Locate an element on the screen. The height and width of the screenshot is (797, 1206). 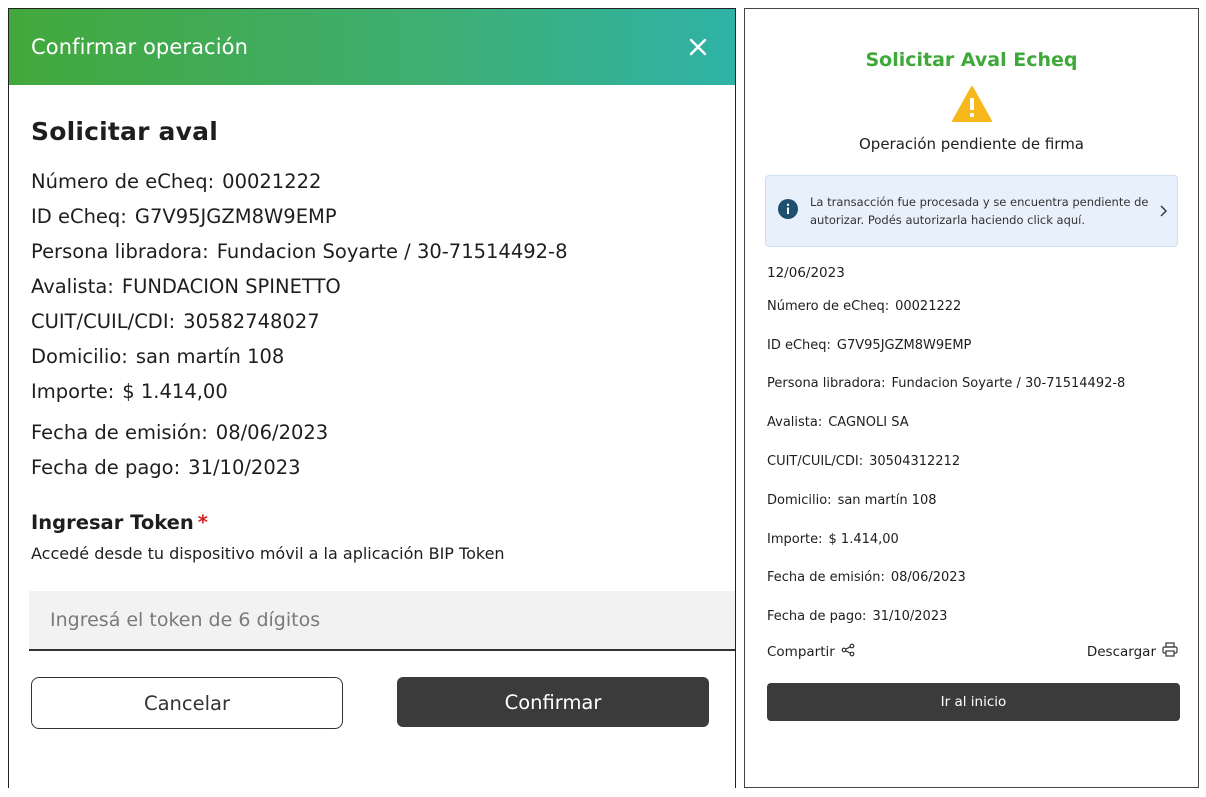
token-label: Ingresar Token * is located at coordinates (372, 522).